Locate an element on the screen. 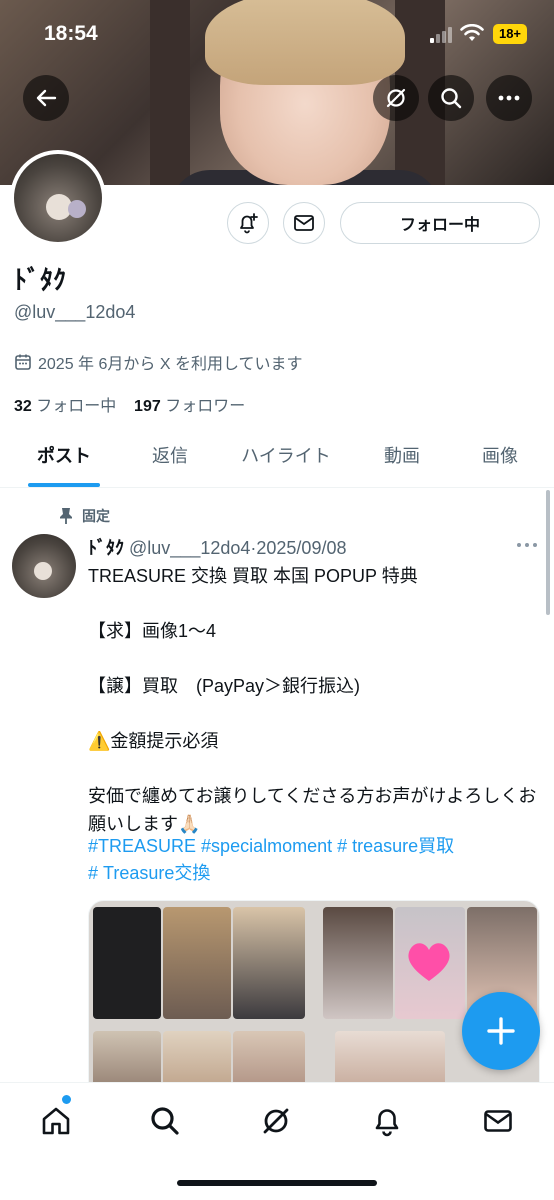 The image size is (554, 1200). nav-search is located at coordinates (165, 1121).